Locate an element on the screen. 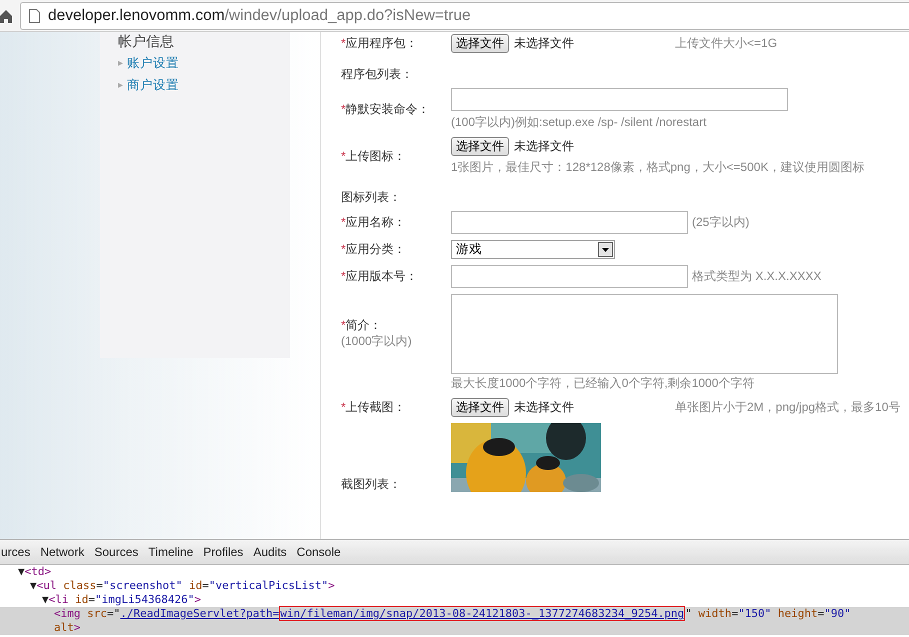 The width and height of the screenshot is (909, 637). field-sublabel: (1000字以内) is located at coordinates (377, 341).